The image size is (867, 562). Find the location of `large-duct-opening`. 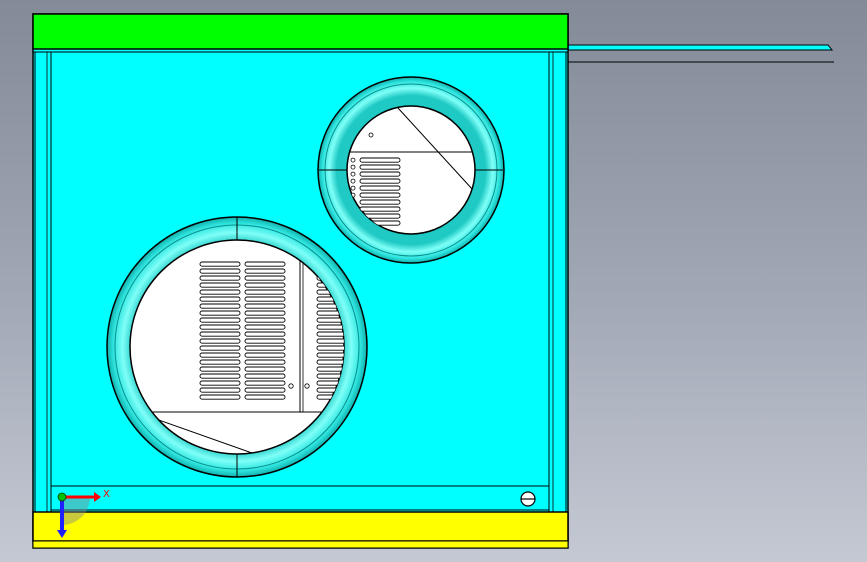

large-duct-opening is located at coordinates (237, 347).